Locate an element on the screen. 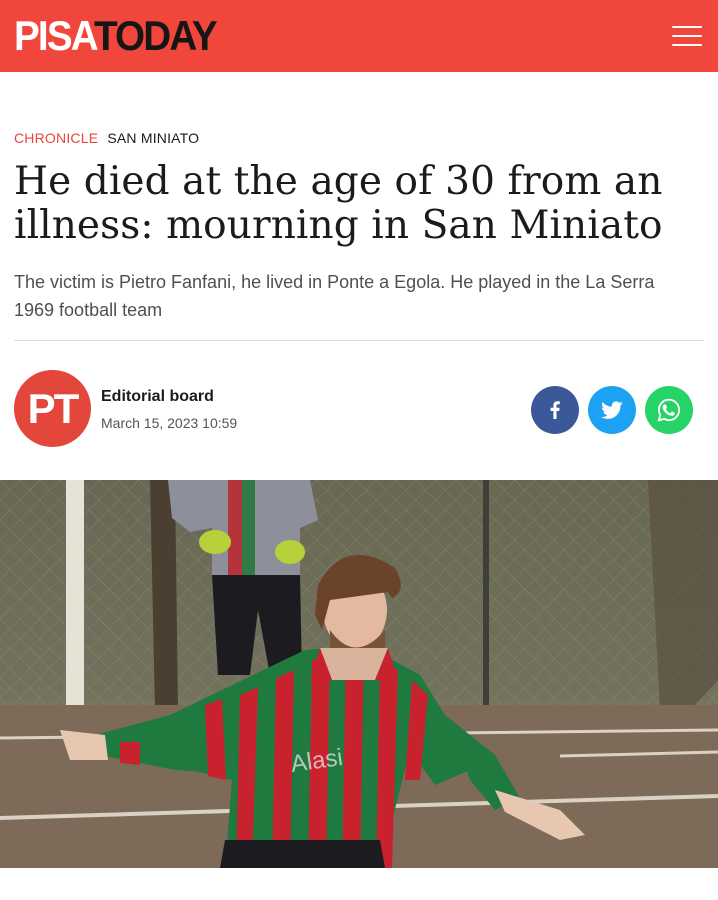 The width and height of the screenshot is (718, 900). facebook-icon is located at coordinates (555, 410).